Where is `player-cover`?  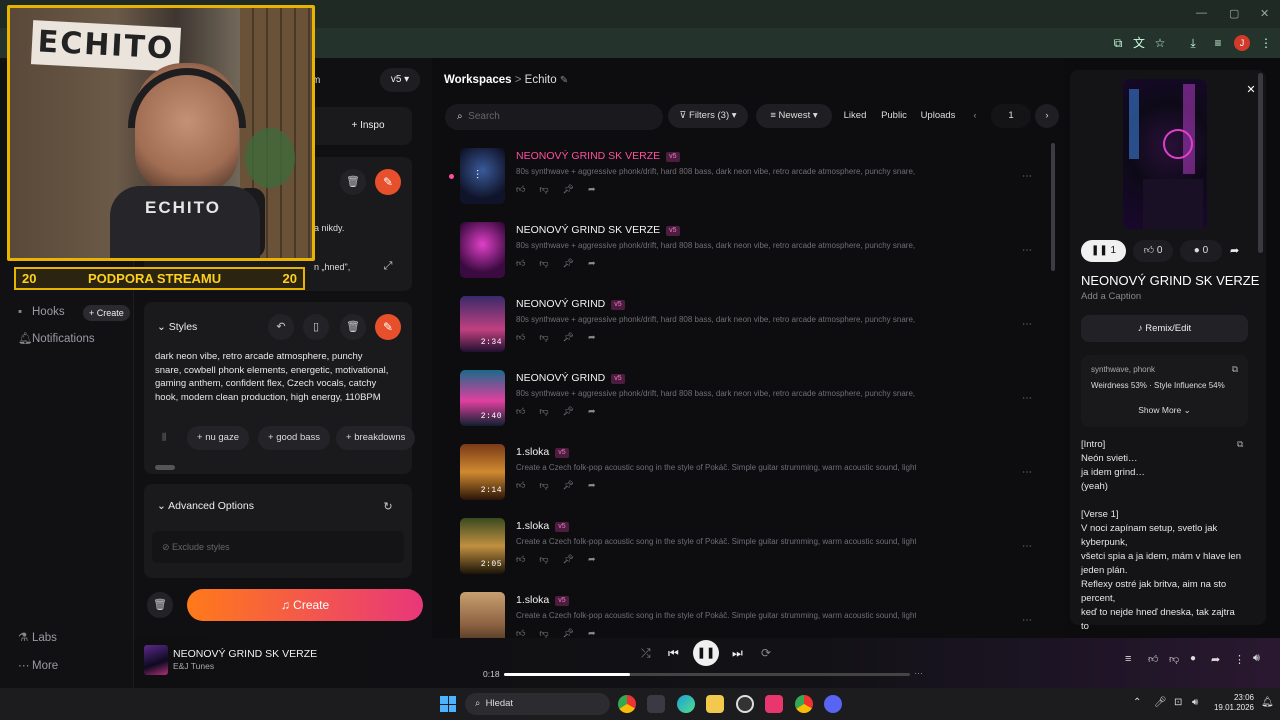
player-cover is located at coordinates (156, 660).